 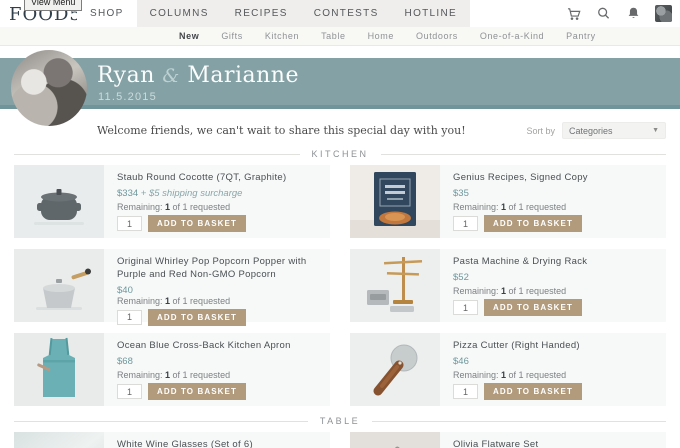 I want to click on subnav-item-table: Table, so click(x=333, y=36).